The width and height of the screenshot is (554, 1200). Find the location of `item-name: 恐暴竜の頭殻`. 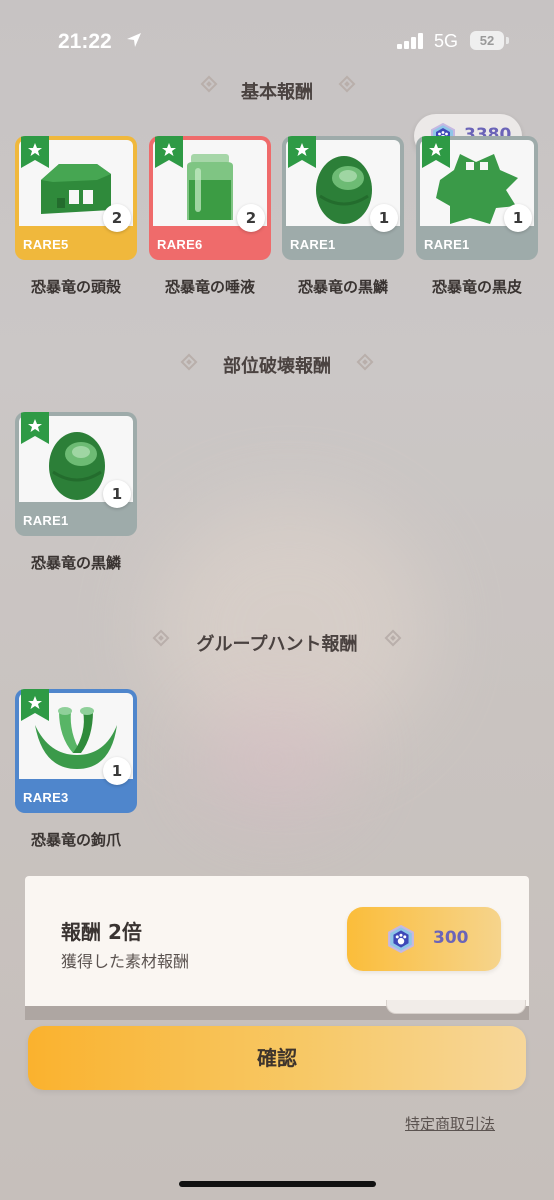

item-name: 恐暴竜の頭殻 is located at coordinates (75, 287).